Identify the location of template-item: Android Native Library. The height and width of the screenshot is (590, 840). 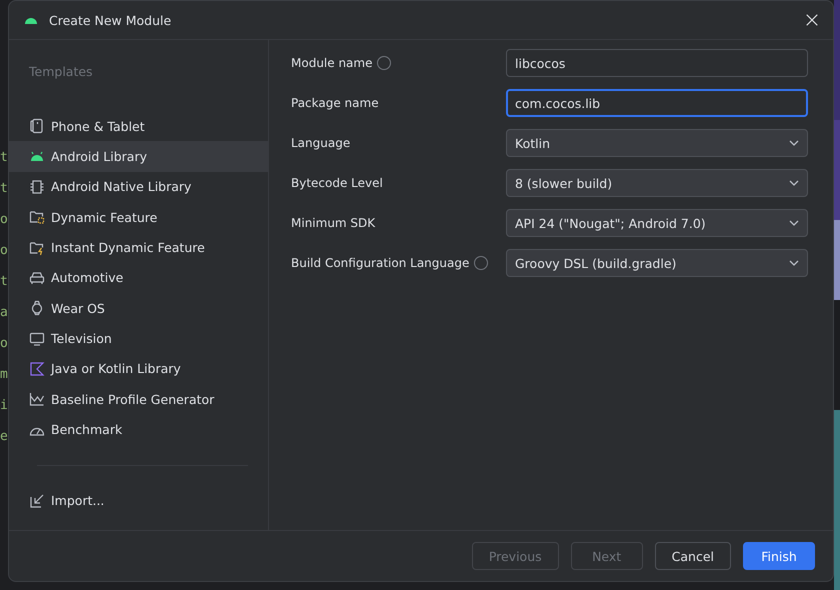
(138, 187).